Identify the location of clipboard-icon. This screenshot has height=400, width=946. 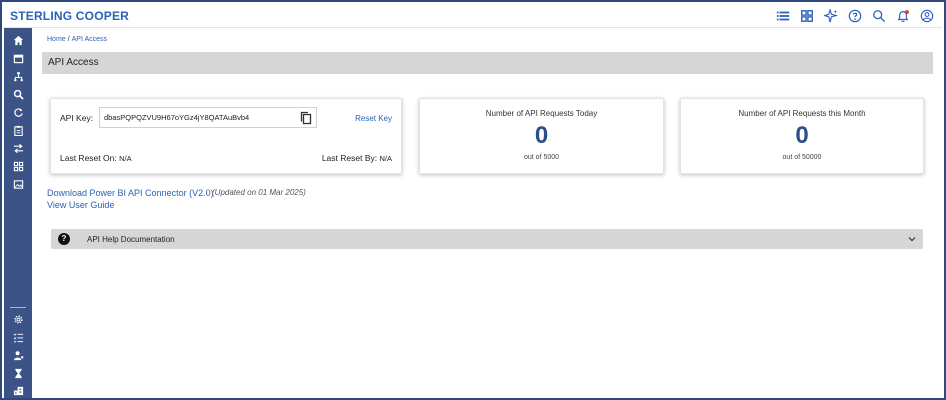
(18, 130).